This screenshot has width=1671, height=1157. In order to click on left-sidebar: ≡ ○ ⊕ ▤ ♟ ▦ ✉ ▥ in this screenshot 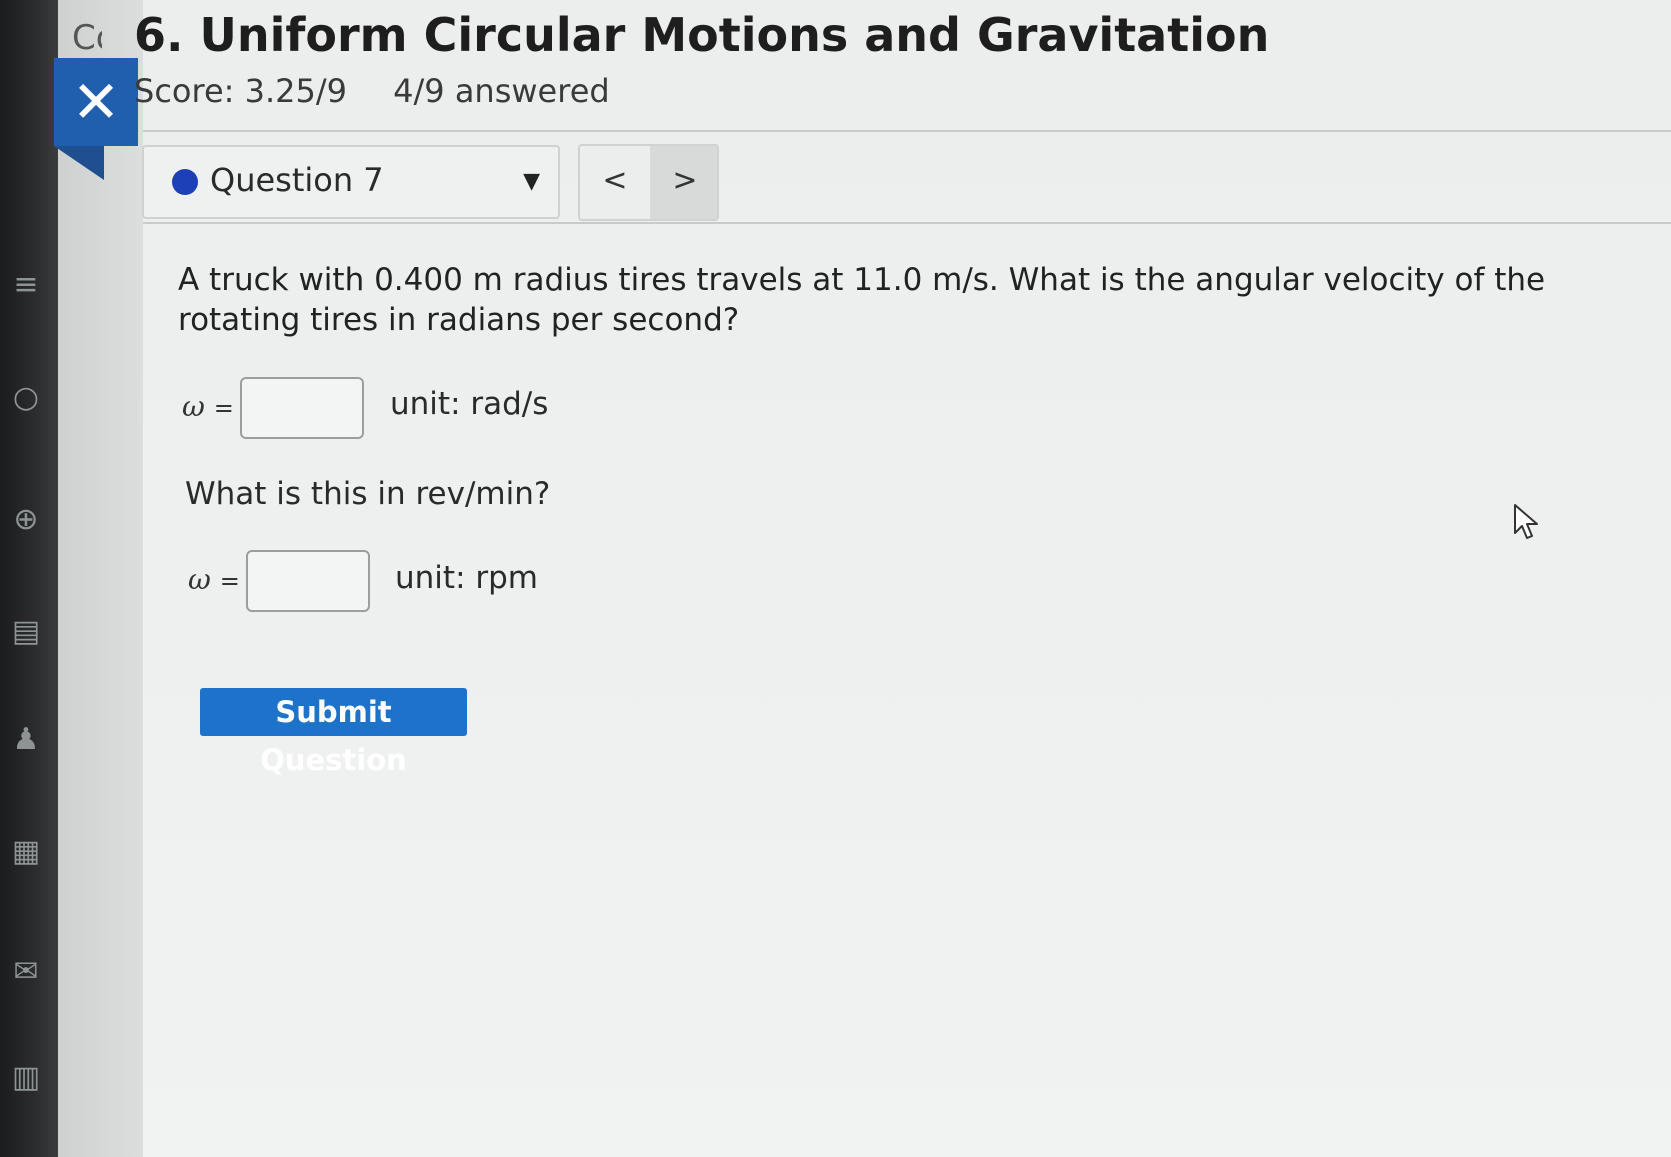, I will do `click(29, 578)`.